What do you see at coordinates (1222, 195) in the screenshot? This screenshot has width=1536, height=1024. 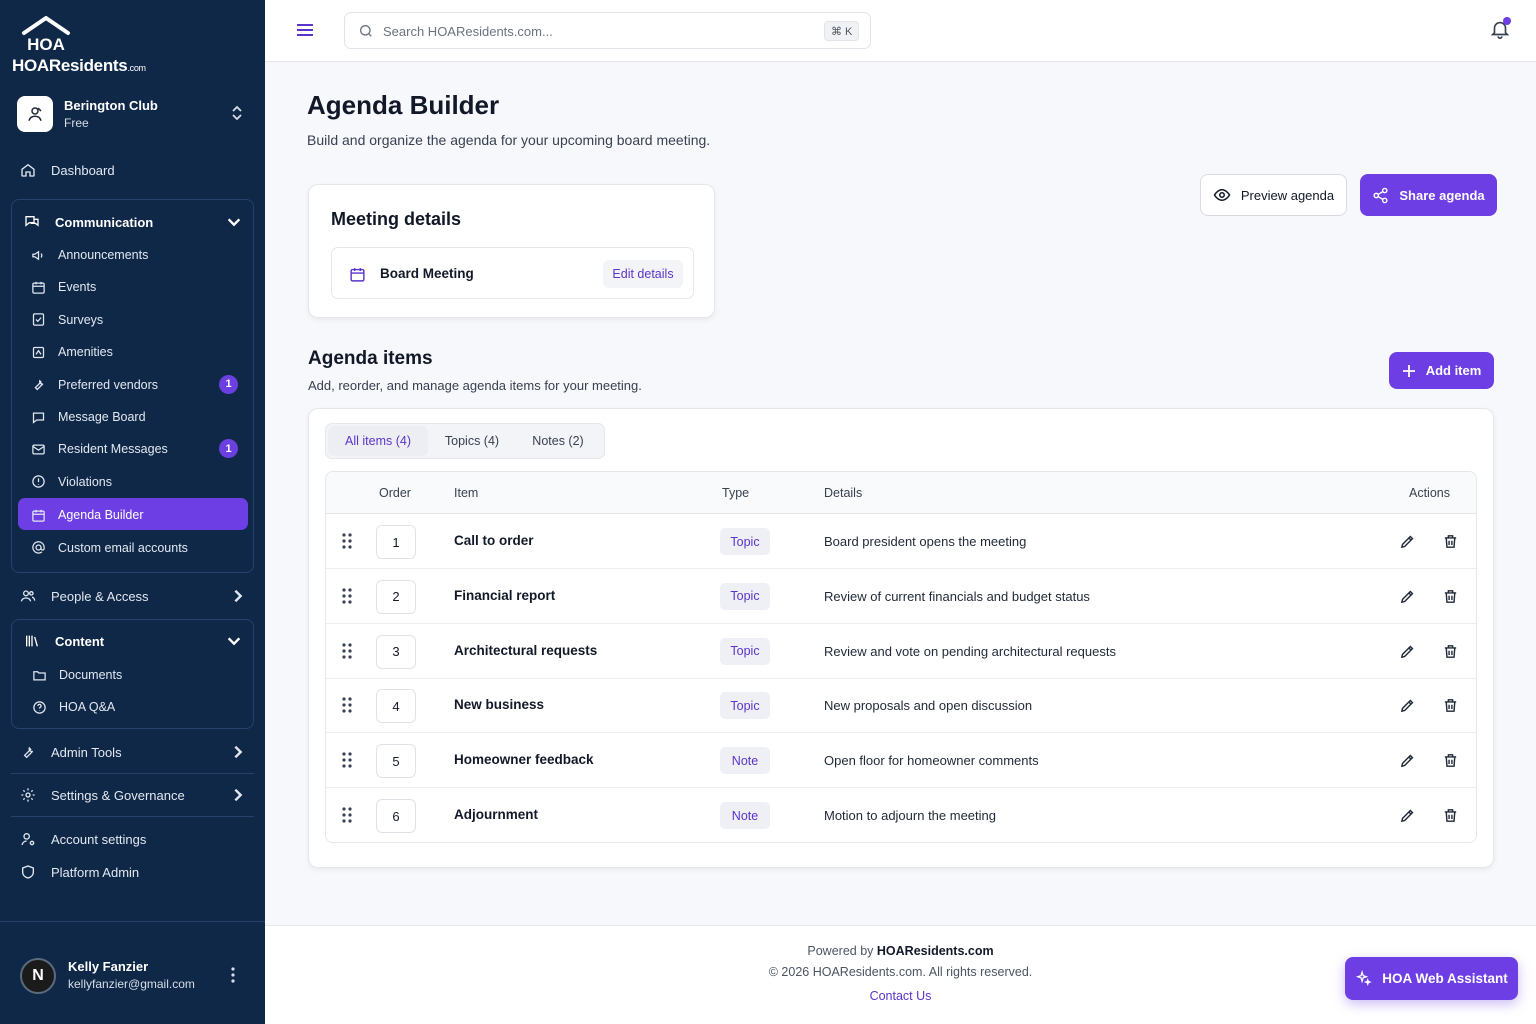 I see `eye-icon` at bounding box center [1222, 195].